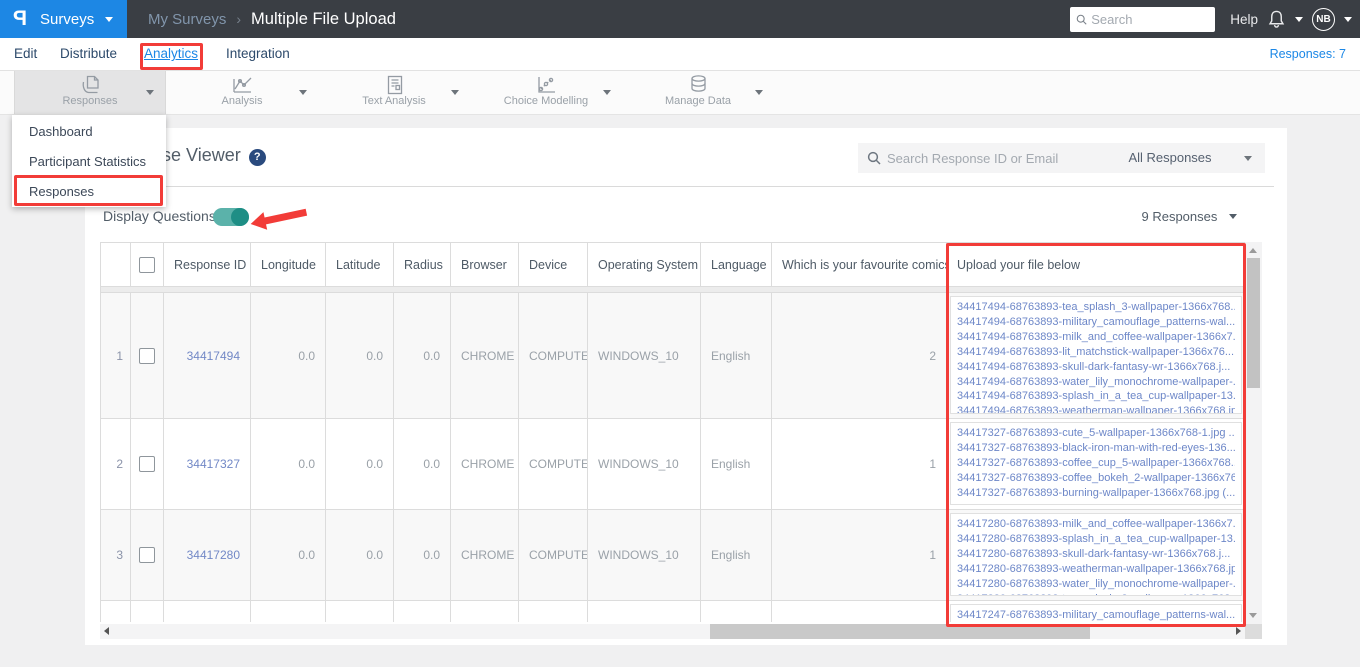 The image size is (1360, 667). What do you see at coordinates (171, 54) in the screenshot?
I see `tab-analytics: Analytics` at bounding box center [171, 54].